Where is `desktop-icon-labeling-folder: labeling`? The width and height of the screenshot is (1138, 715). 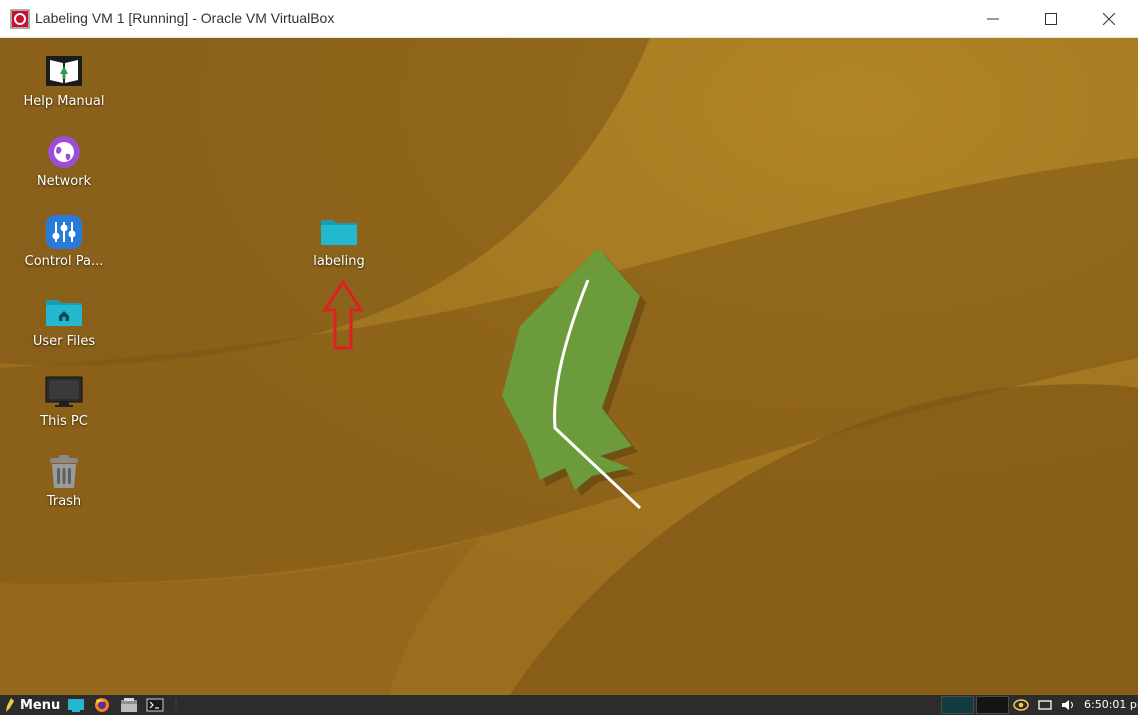 desktop-icon-labeling-folder: labeling is located at coordinates (339, 241).